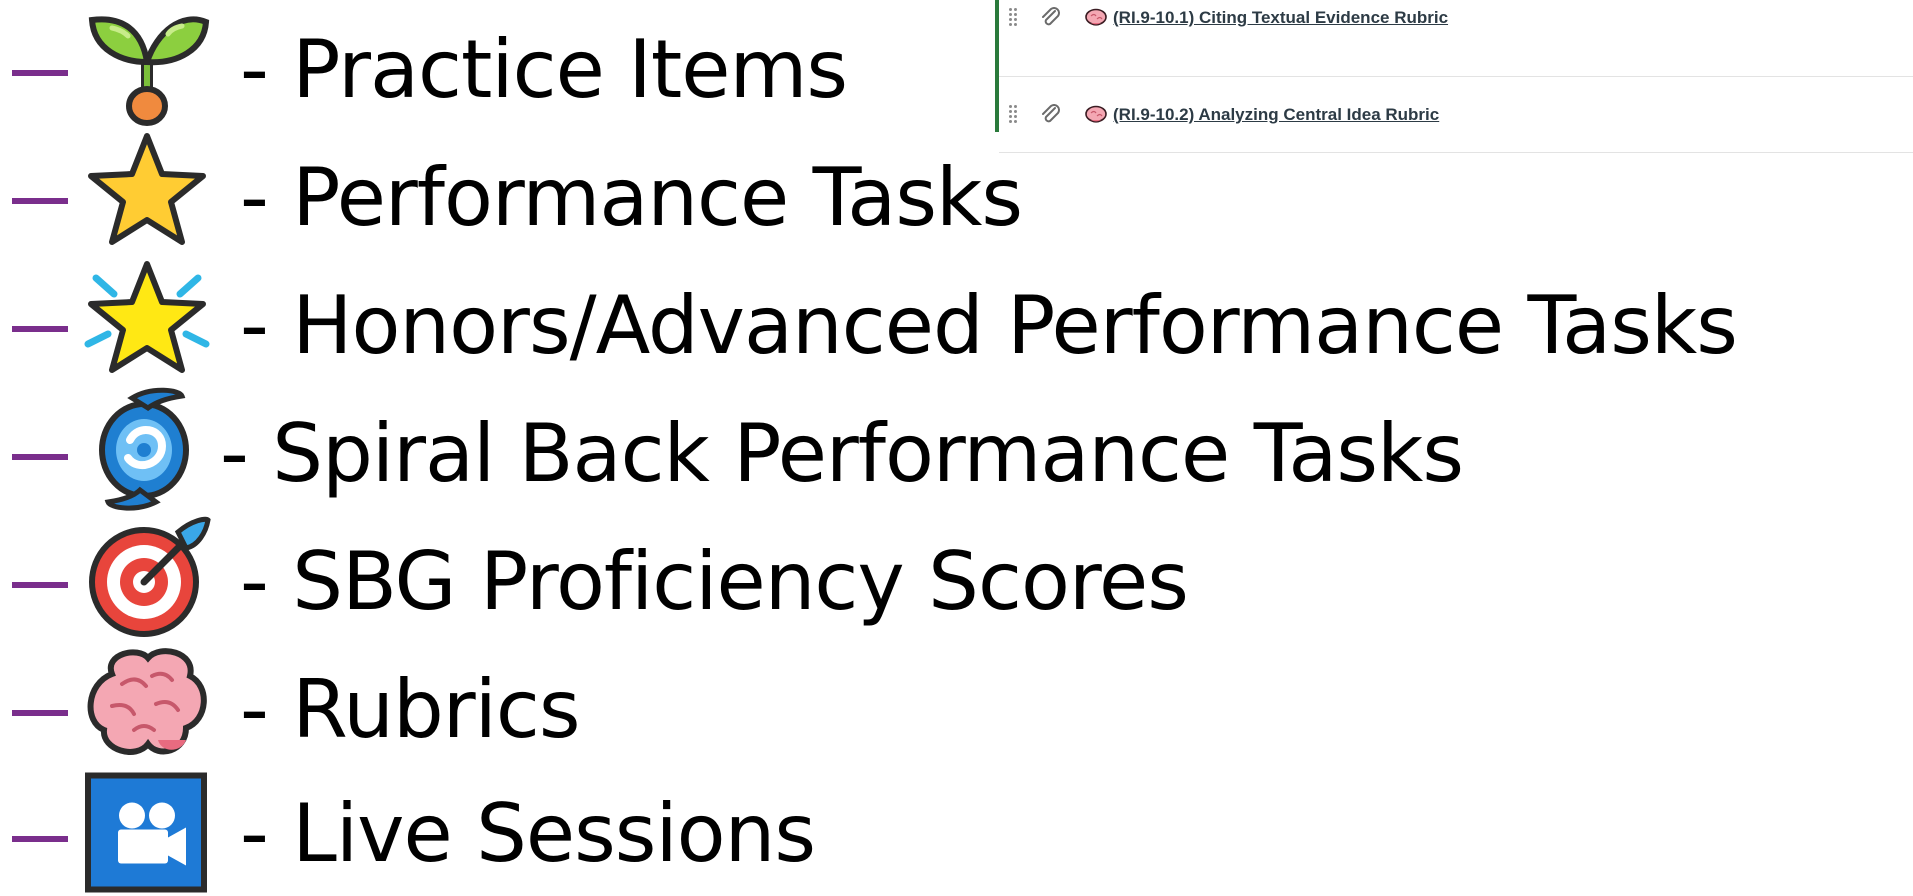 This screenshot has width=1913, height=896. Describe the element at coordinates (714, 581) in the screenshot. I see `legend-label: - SBG Proficiency Scores` at that location.